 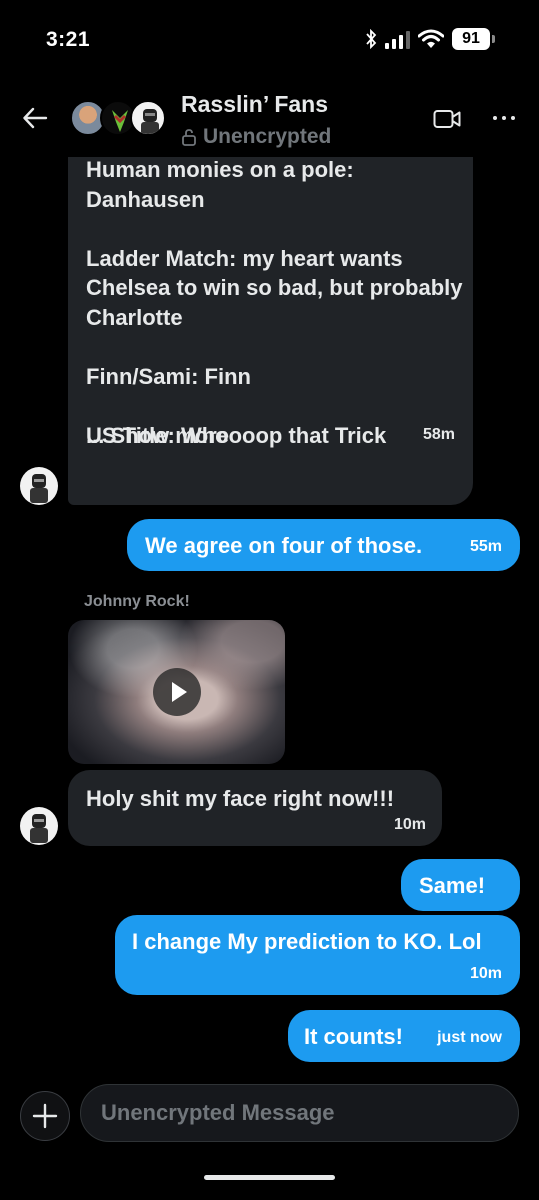 I want to click on bluetooth-icon, so click(x=371, y=39).